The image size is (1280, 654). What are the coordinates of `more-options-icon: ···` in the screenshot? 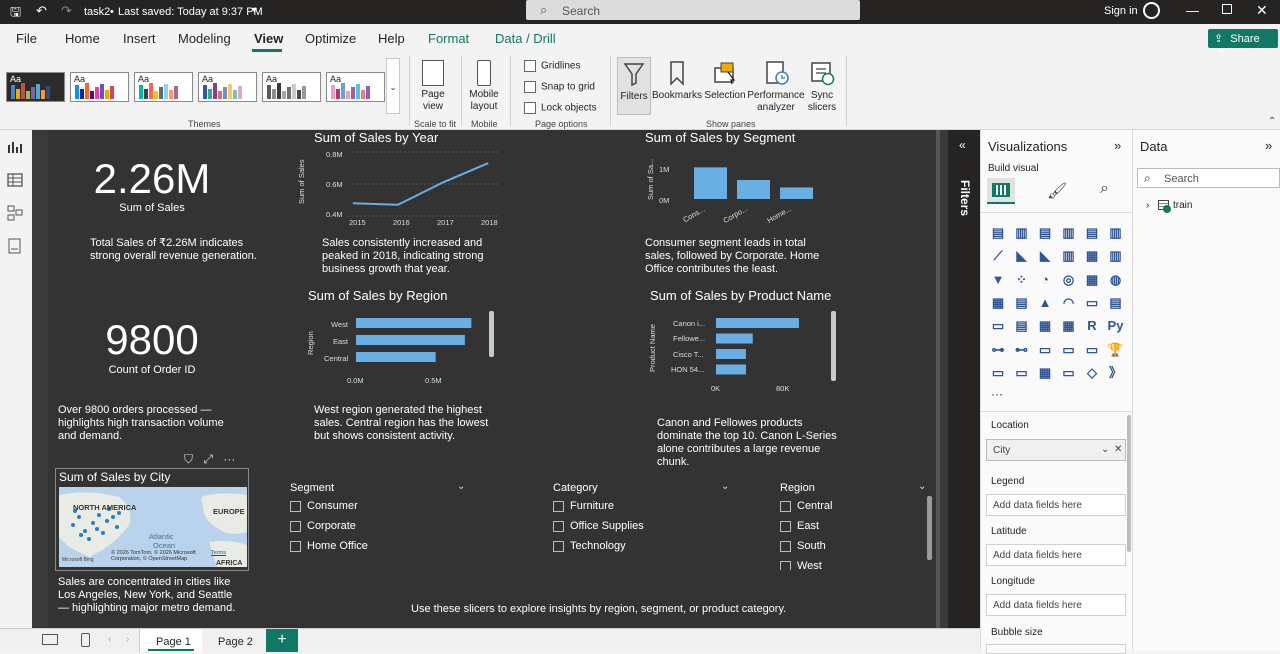 It's located at (229, 459).